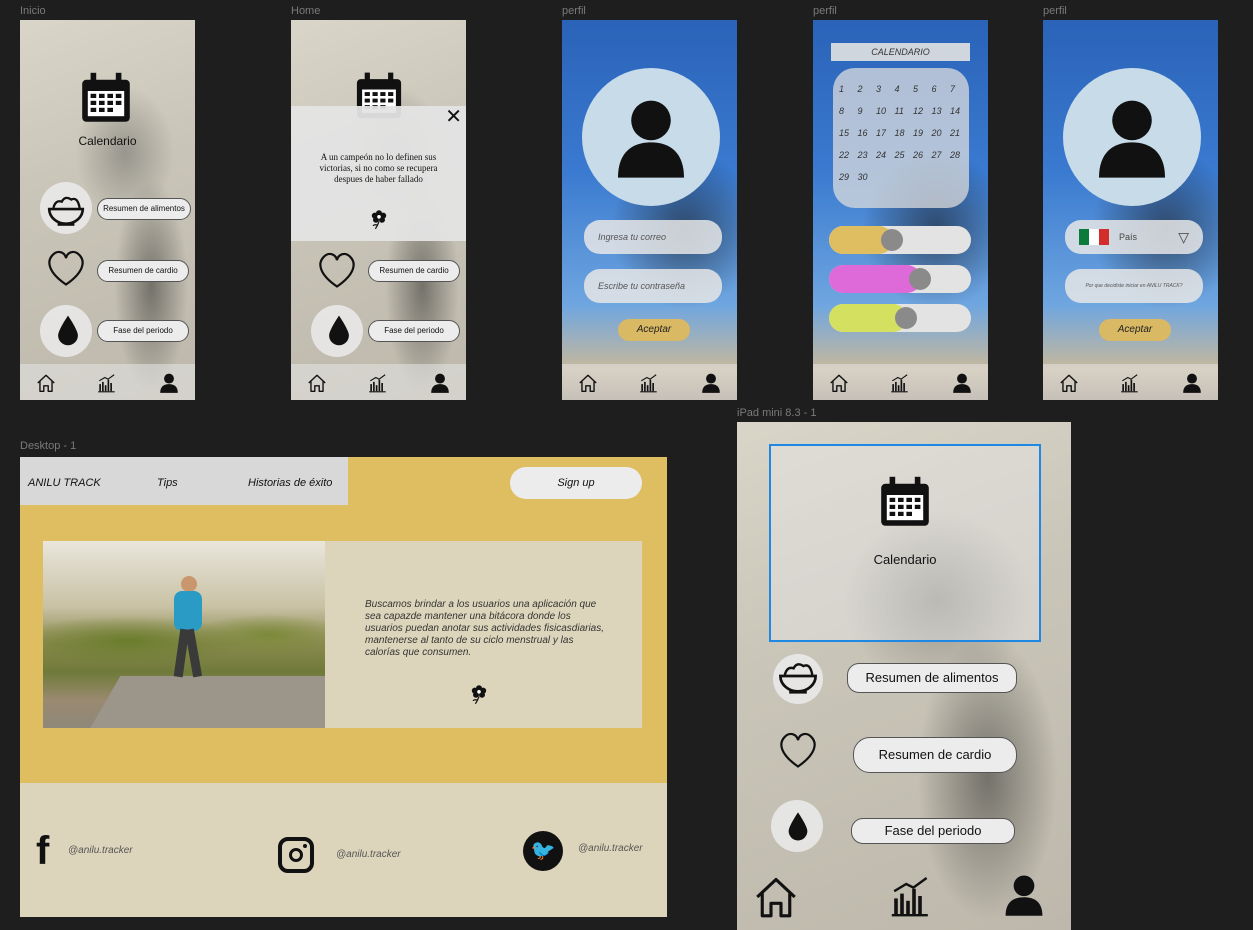 The image size is (1253, 930). I want to click on signup-button: Sign up, so click(576, 483).